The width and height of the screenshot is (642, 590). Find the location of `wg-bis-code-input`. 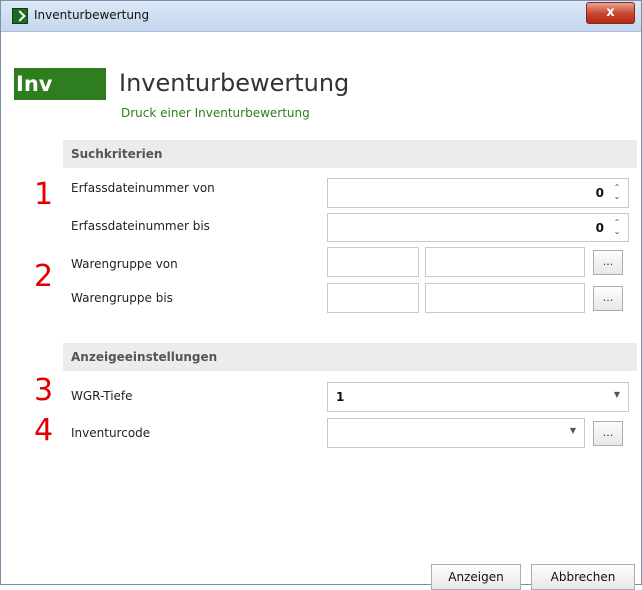

wg-bis-code-input is located at coordinates (373, 298).